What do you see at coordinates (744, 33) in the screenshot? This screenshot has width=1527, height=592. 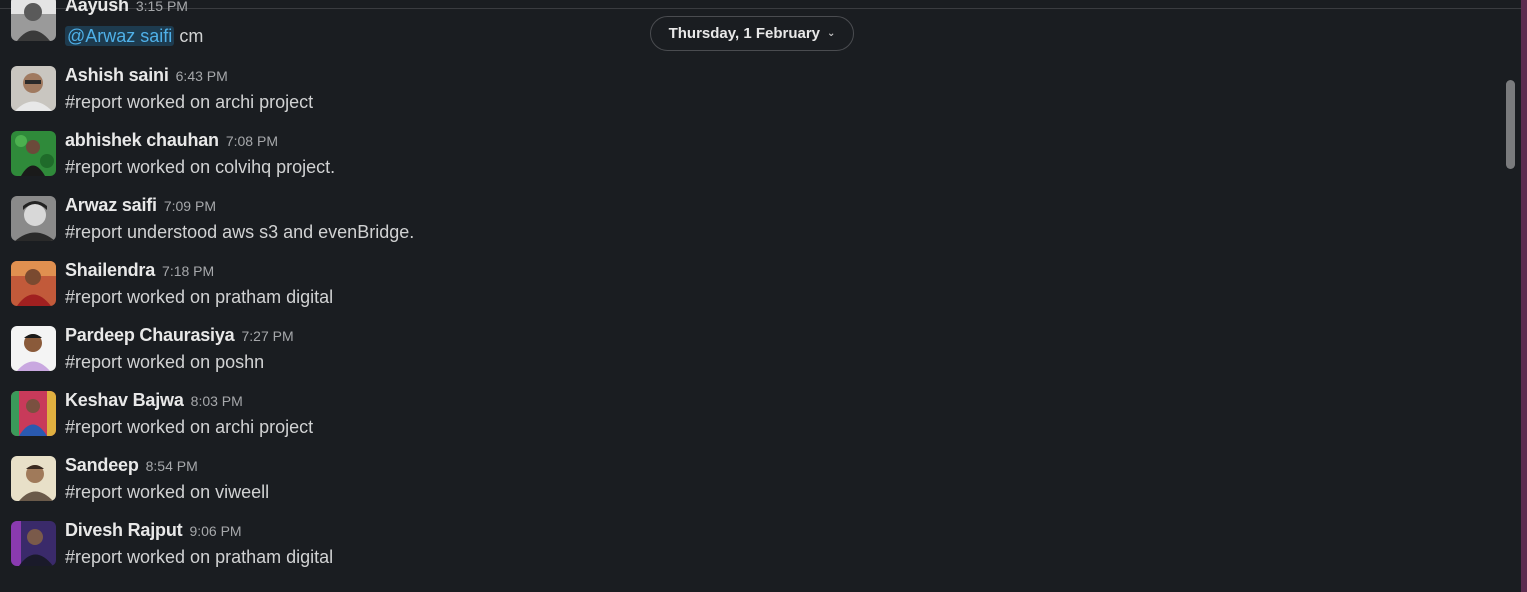 I see `date-label: Thursday, 1 February` at bounding box center [744, 33].